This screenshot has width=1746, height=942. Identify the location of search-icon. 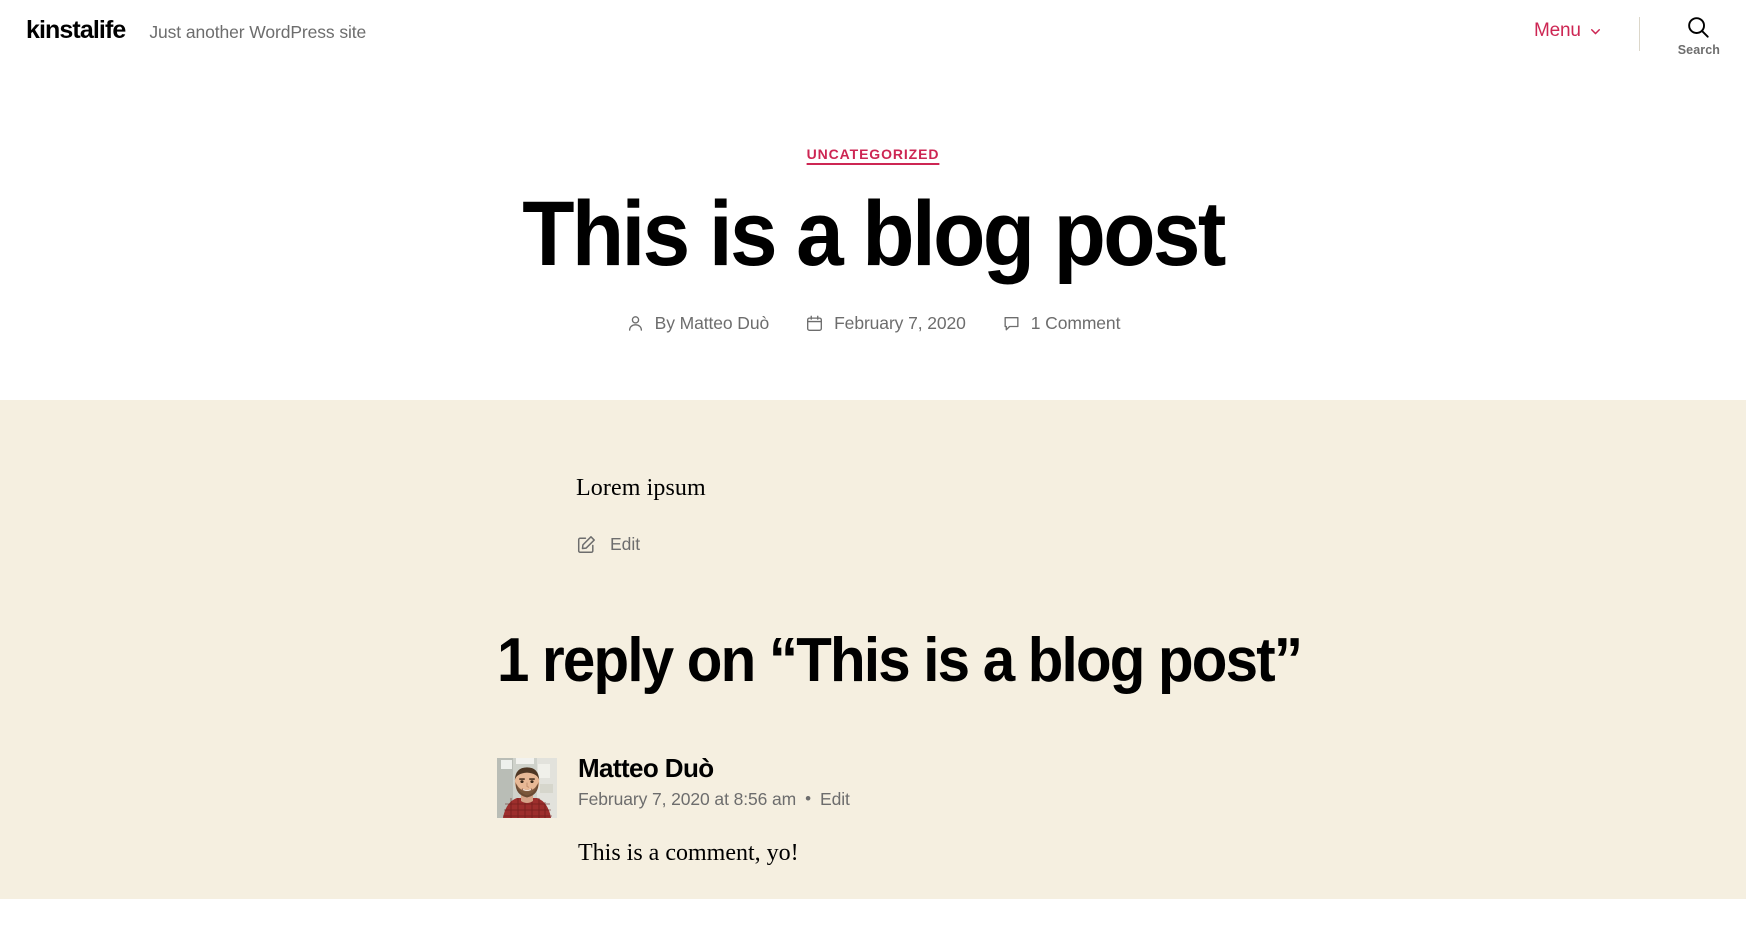
(1698, 27).